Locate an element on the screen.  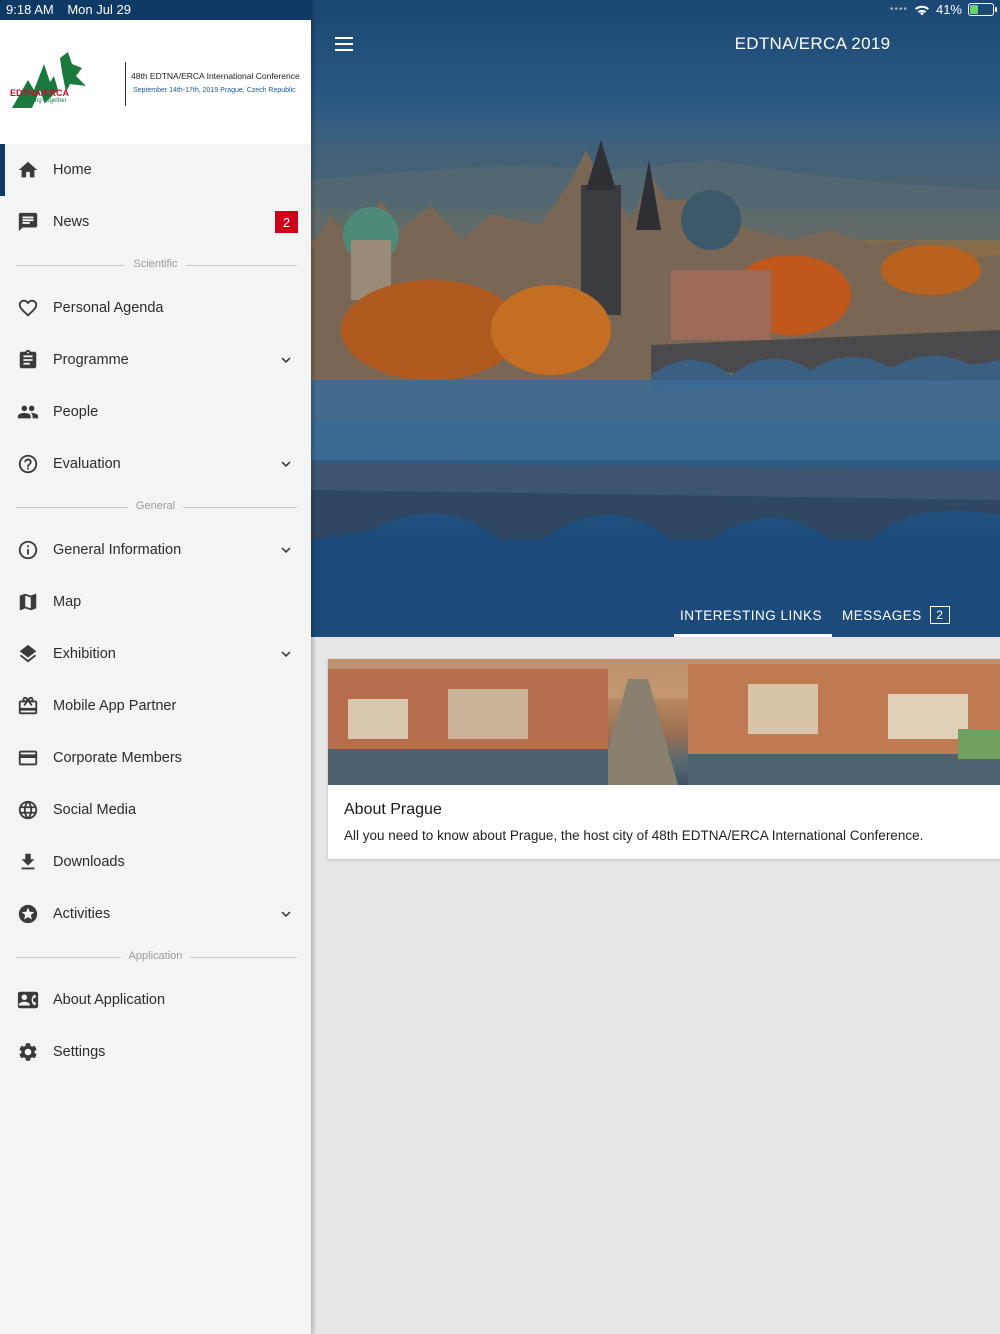
info-icon is located at coordinates (28, 550).